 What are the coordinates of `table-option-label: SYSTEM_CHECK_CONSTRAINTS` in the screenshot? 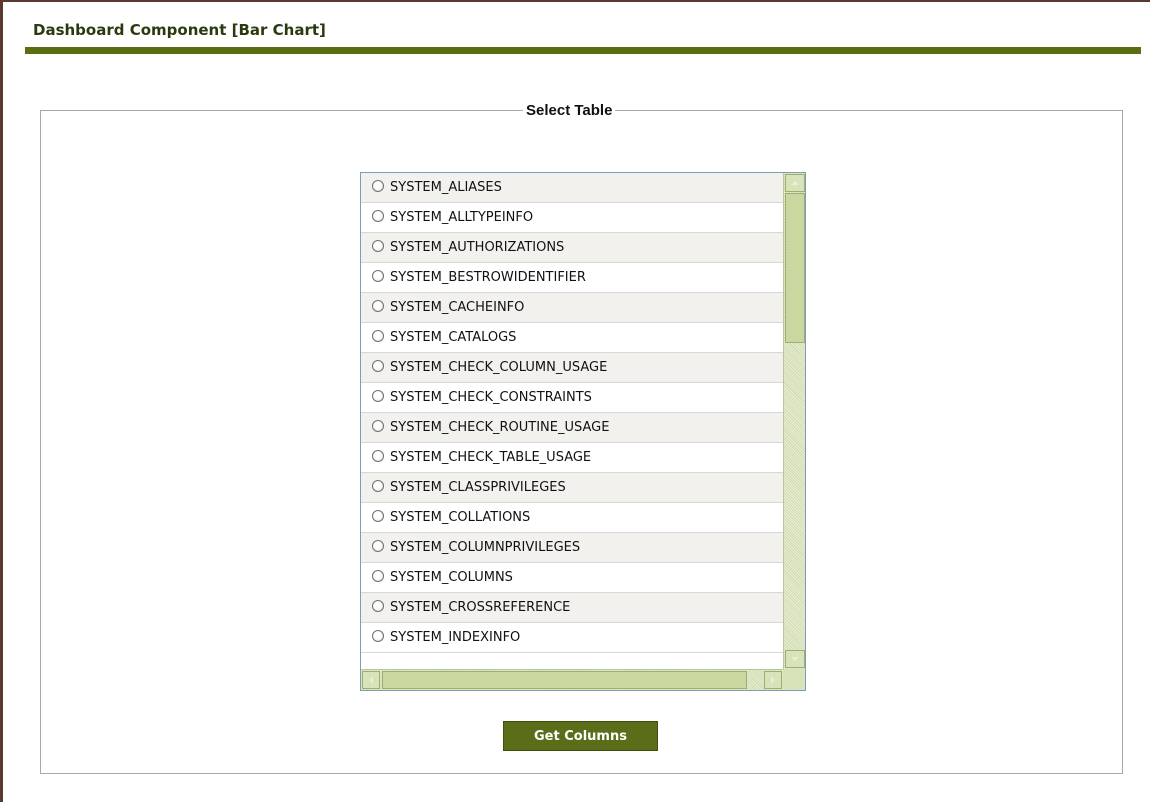 It's located at (491, 397).